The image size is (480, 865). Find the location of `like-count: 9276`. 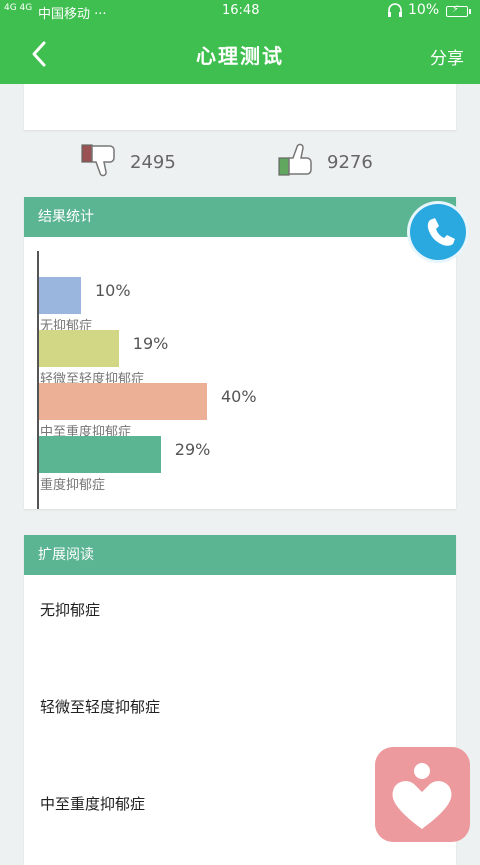

like-count: 9276 is located at coordinates (350, 162).